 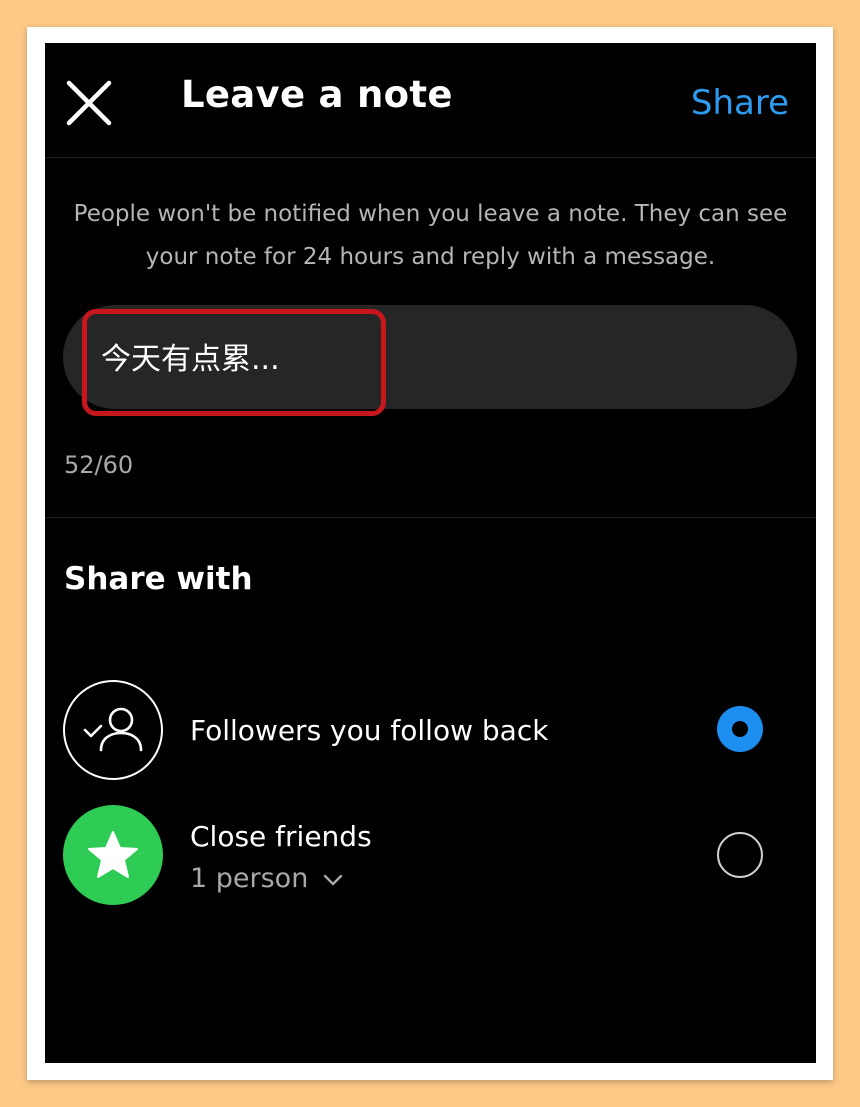 I want to click on chevron-down-icon, so click(x=333, y=879).